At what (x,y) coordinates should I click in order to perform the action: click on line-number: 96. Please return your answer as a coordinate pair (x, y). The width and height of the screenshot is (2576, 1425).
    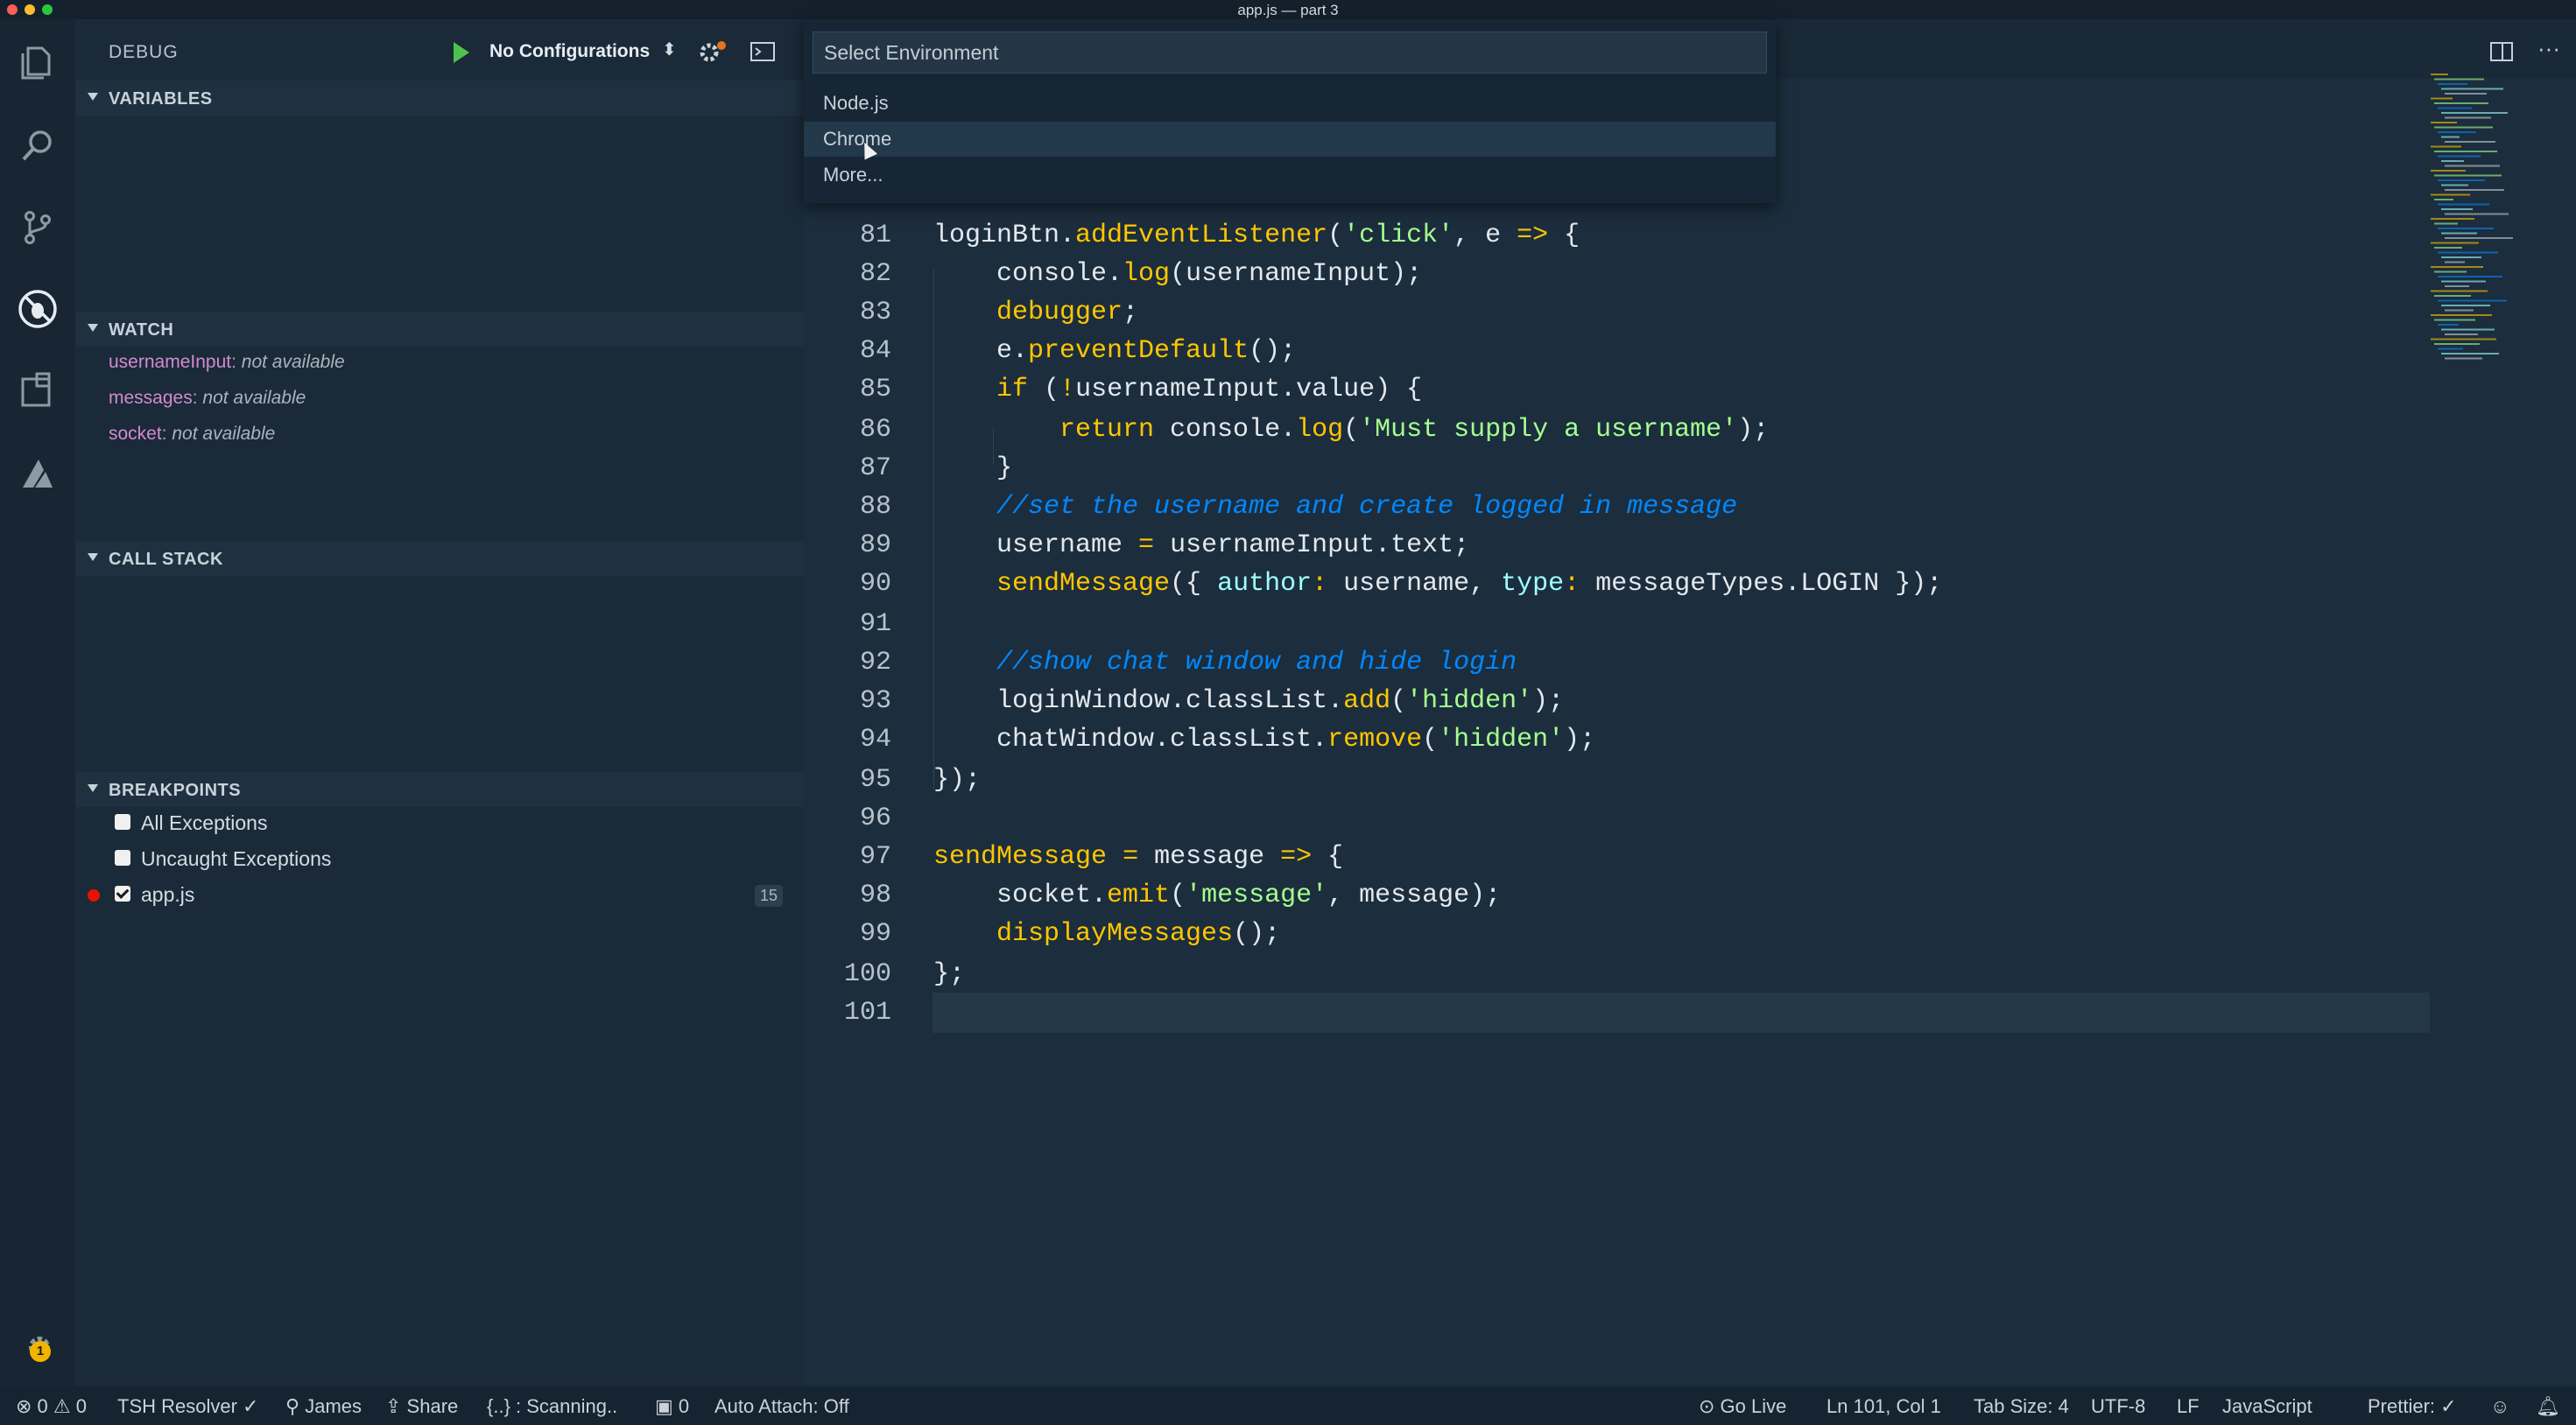
    Looking at the image, I should click on (875, 818).